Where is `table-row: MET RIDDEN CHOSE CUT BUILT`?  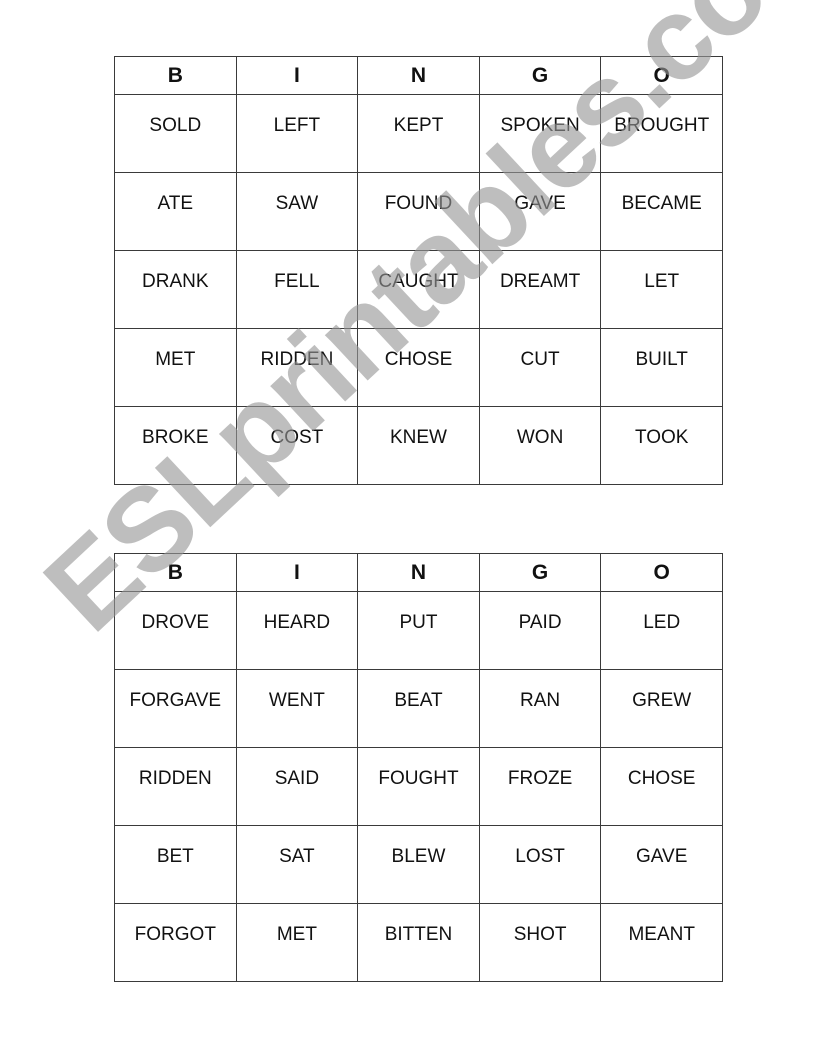 table-row: MET RIDDEN CHOSE CUT BUILT is located at coordinates (418, 367).